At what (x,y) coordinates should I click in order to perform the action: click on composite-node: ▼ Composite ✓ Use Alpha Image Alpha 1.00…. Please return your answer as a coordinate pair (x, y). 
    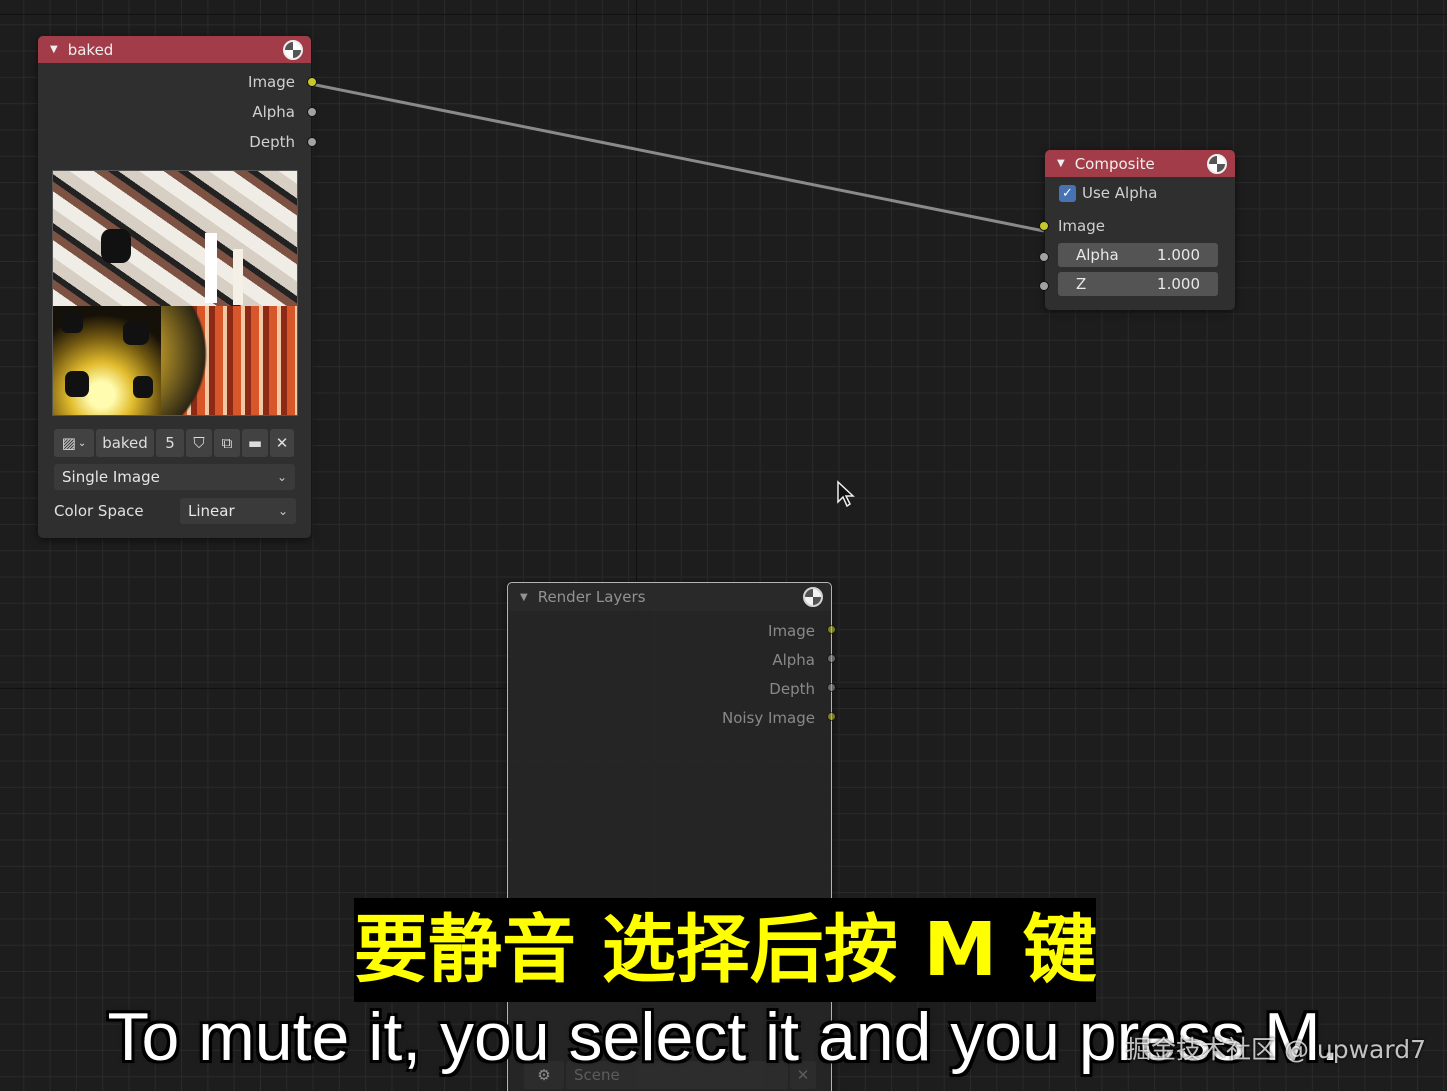
    Looking at the image, I should click on (1137, 230).